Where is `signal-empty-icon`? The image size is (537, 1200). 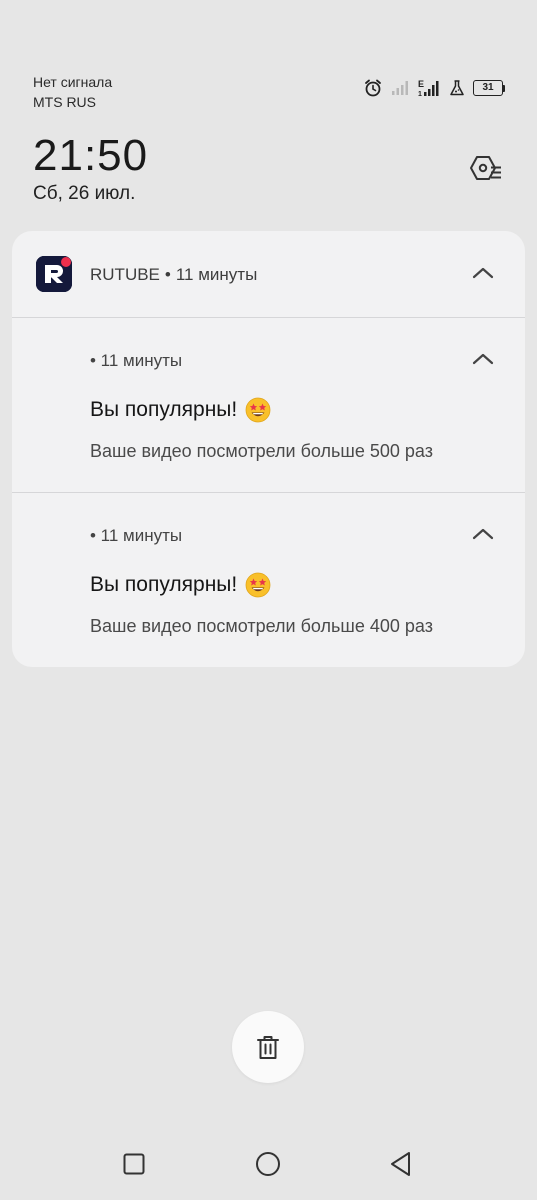
signal-empty-icon is located at coordinates (400, 88).